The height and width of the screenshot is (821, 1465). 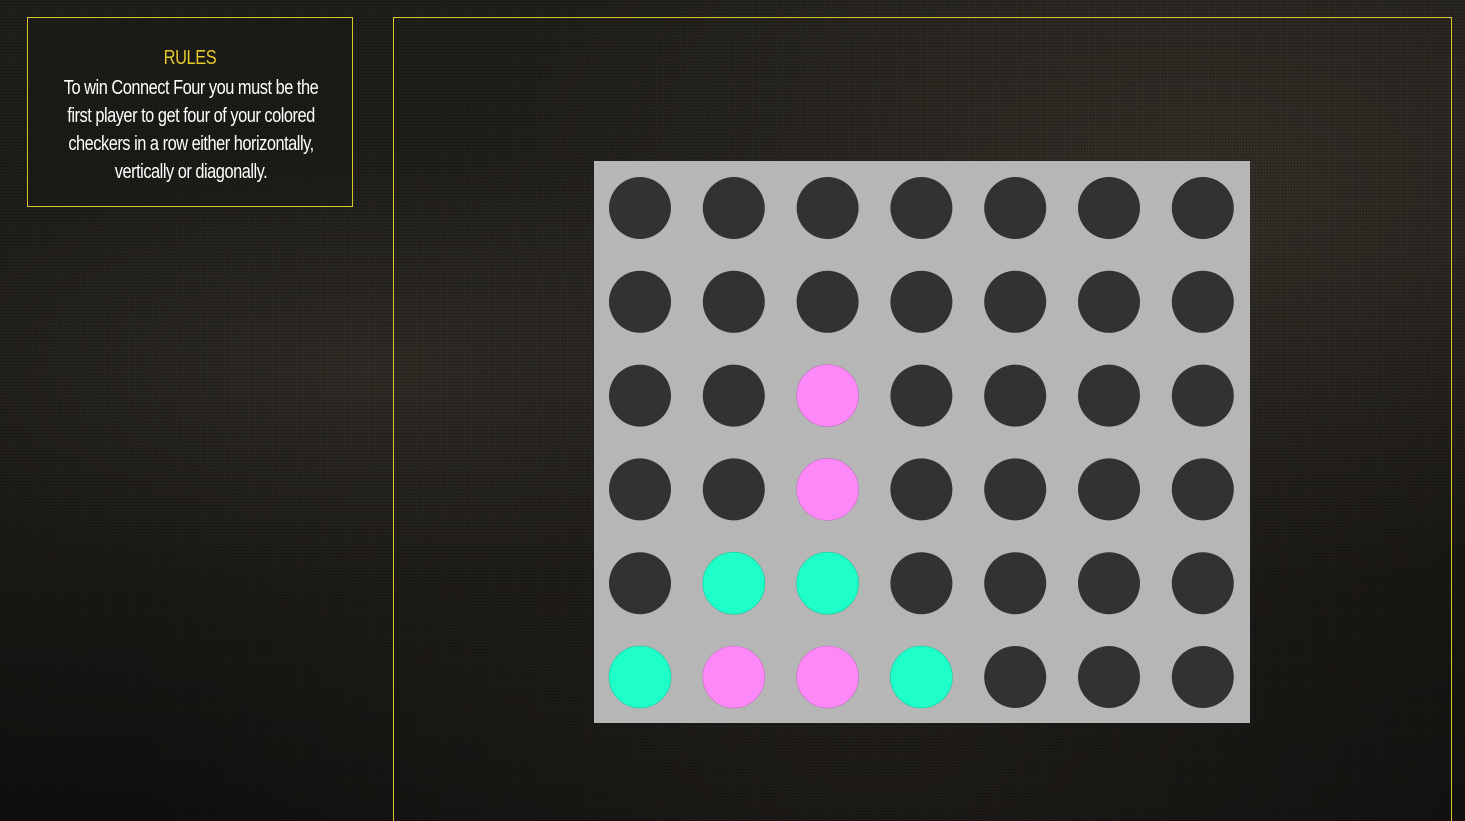 What do you see at coordinates (827, 489) in the screenshot?
I see `pink-checker-r4-c3` at bounding box center [827, 489].